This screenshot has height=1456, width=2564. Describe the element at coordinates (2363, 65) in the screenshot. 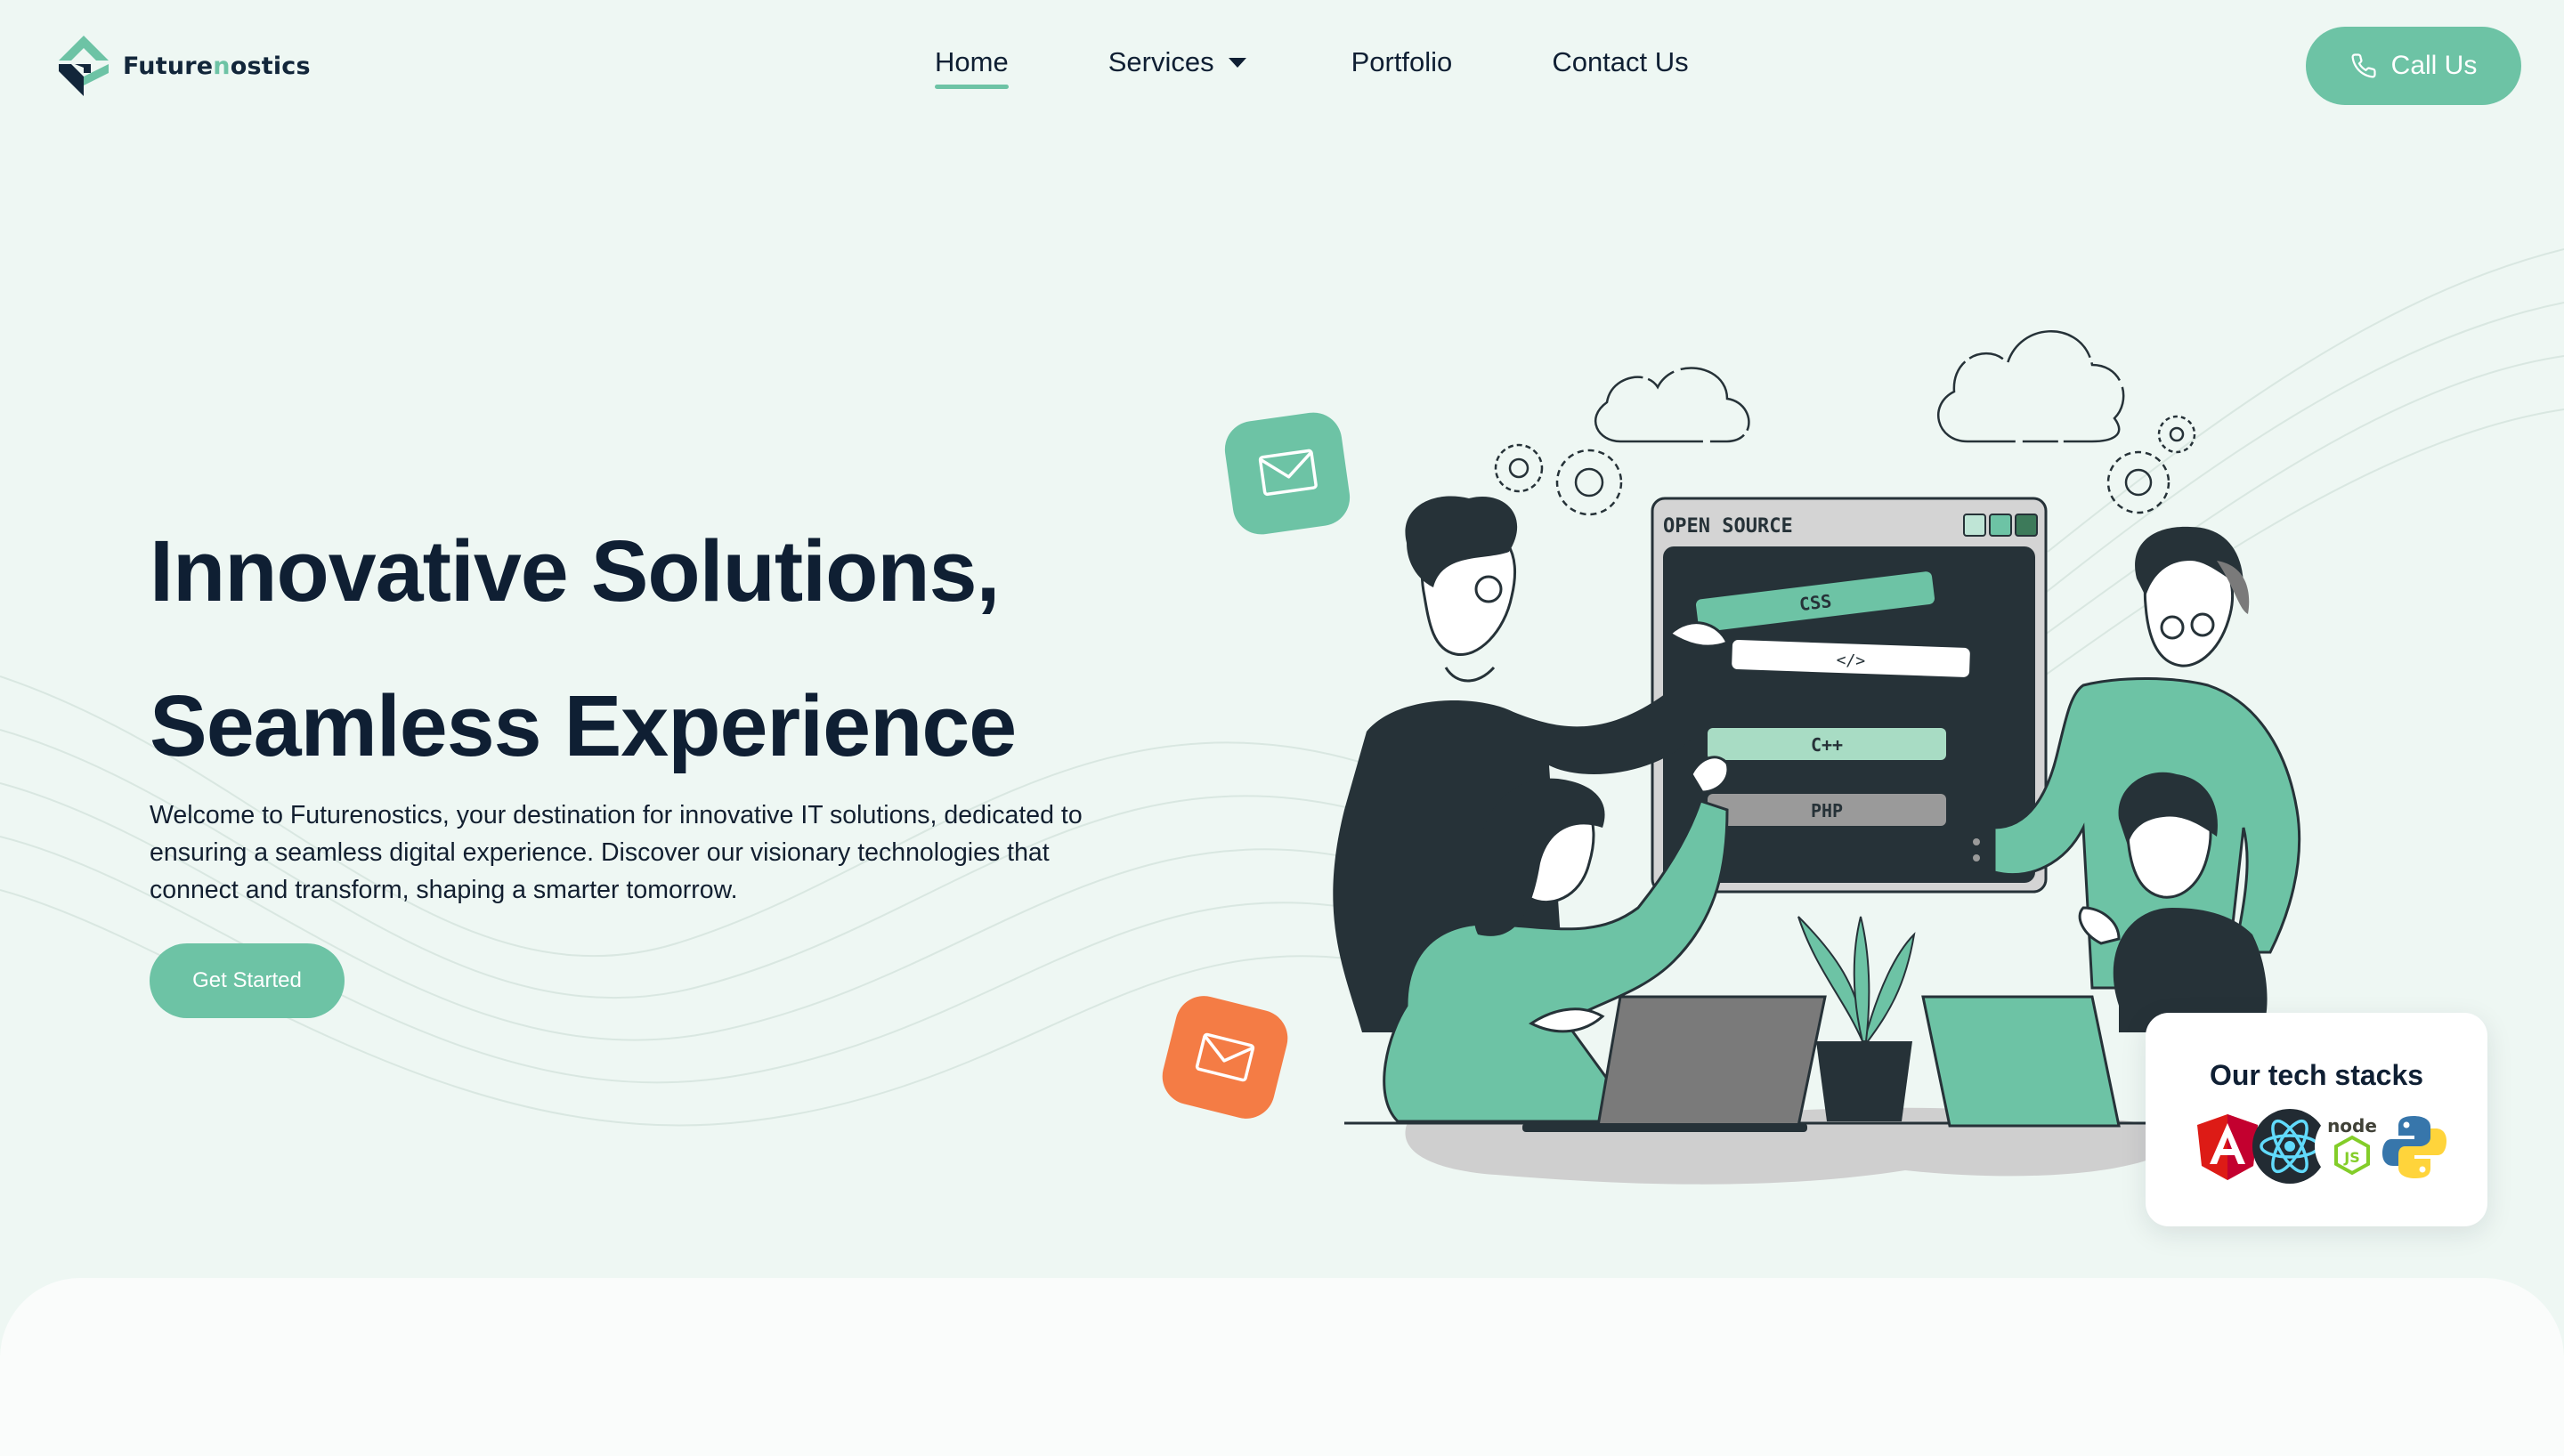

I see `phone-icon` at that location.